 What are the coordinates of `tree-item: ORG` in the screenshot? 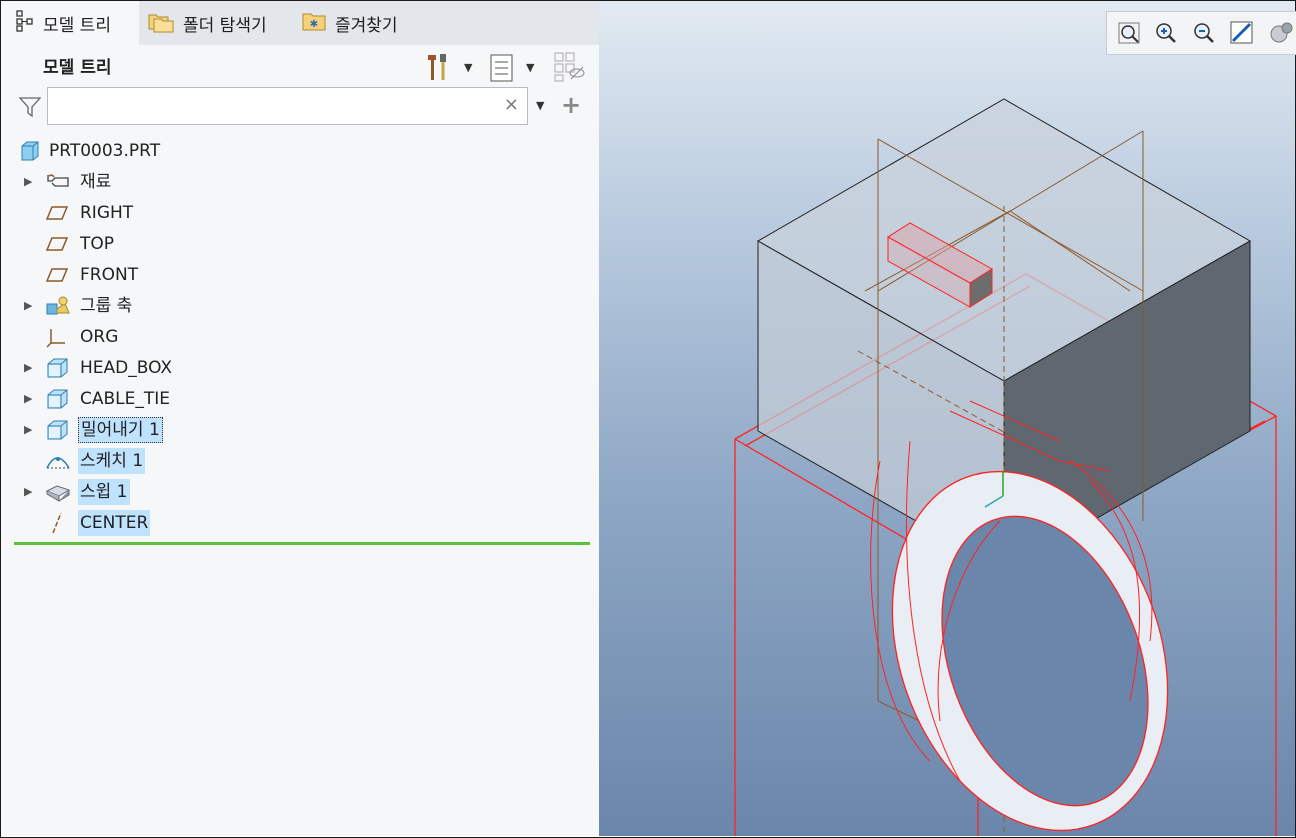 It's located at (300, 337).